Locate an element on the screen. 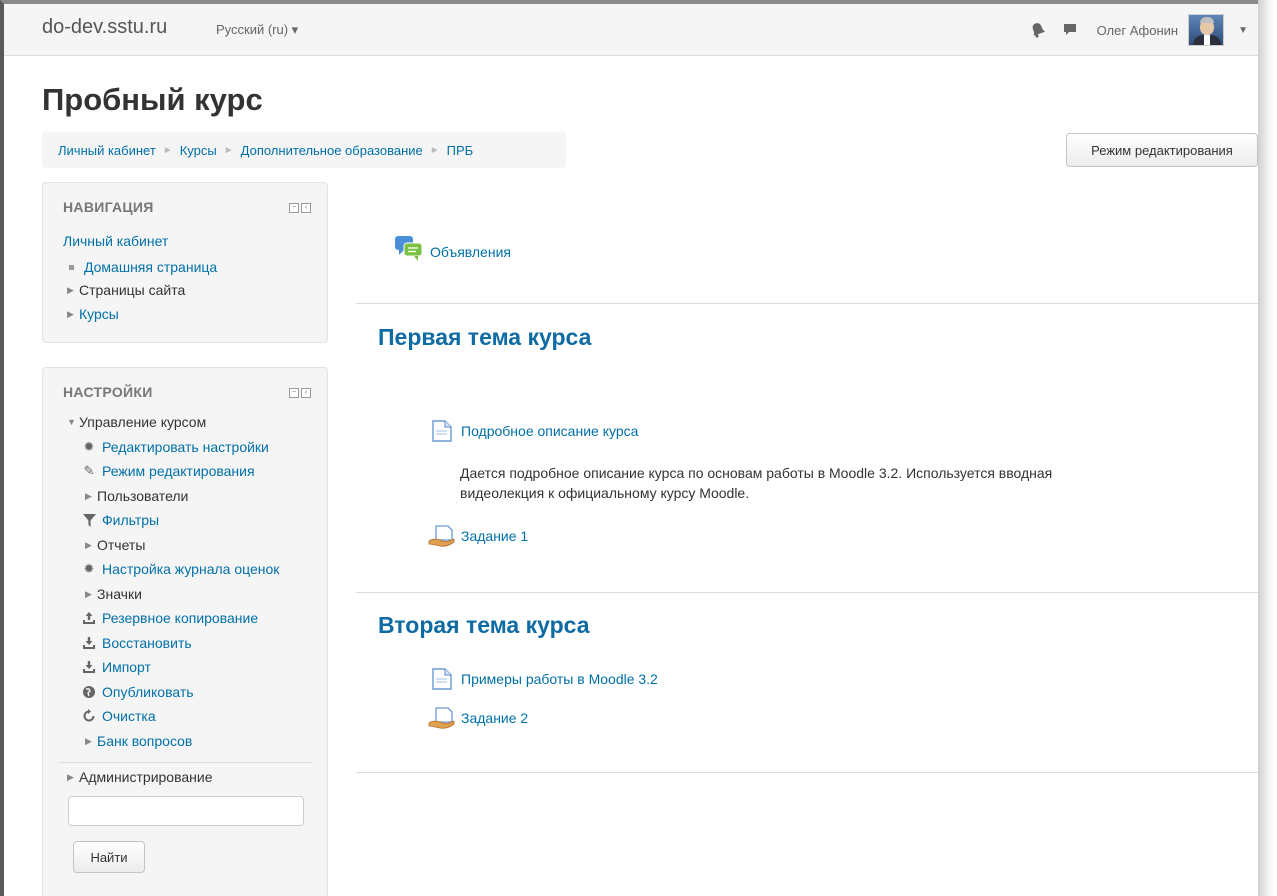 Image resolution: width=1277 pixels, height=896 pixels. collapse-arrow-icon: ▼ is located at coordinates (71, 422).